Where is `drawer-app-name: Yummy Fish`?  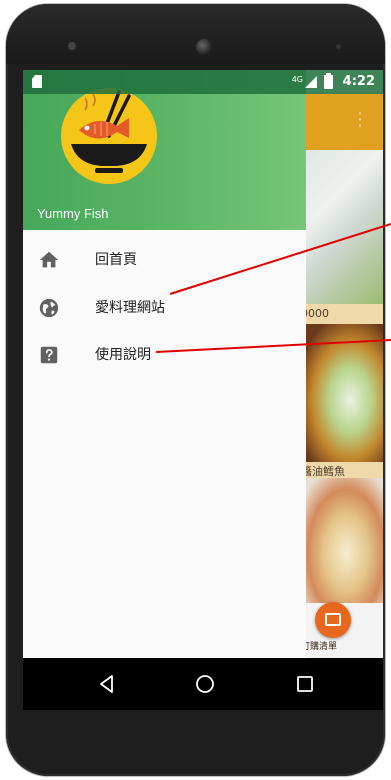 drawer-app-name: Yummy Fish is located at coordinates (73, 213).